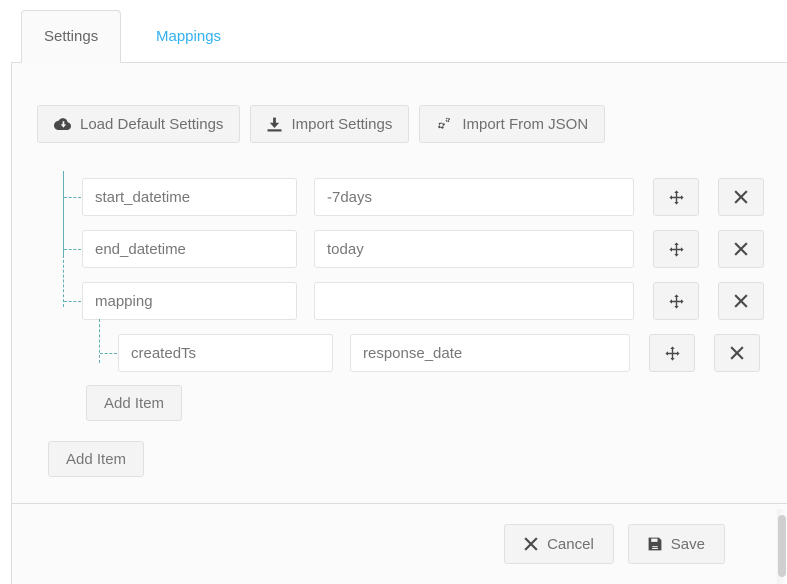 The height and width of the screenshot is (584, 787). Describe the element at coordinates (655, 544) in the screenshot. I see `floppy-save-icon` at that location.